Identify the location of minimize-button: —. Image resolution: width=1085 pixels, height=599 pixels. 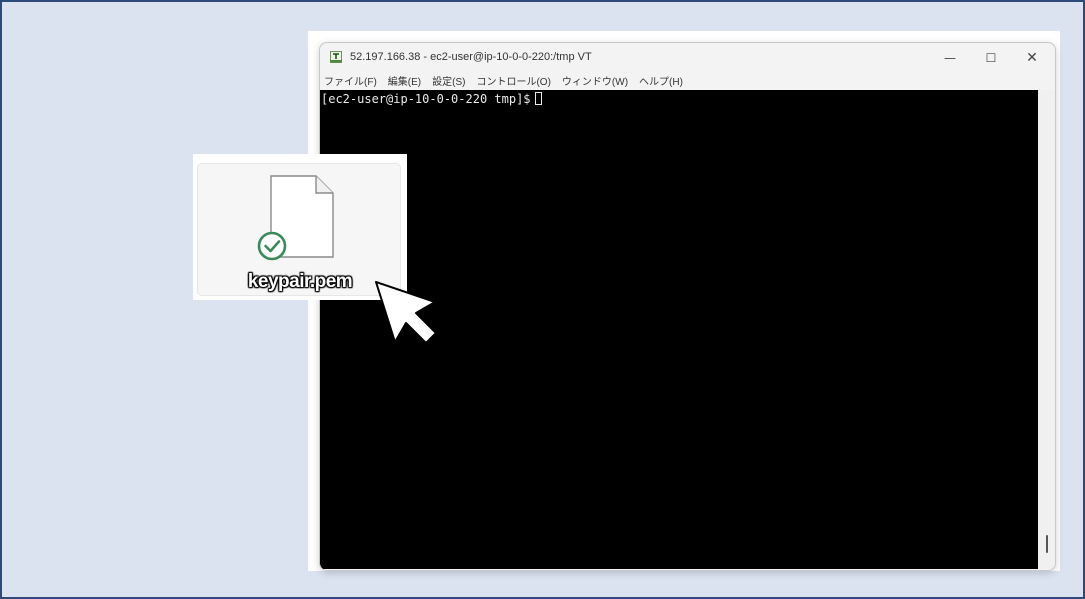
(950, 58).